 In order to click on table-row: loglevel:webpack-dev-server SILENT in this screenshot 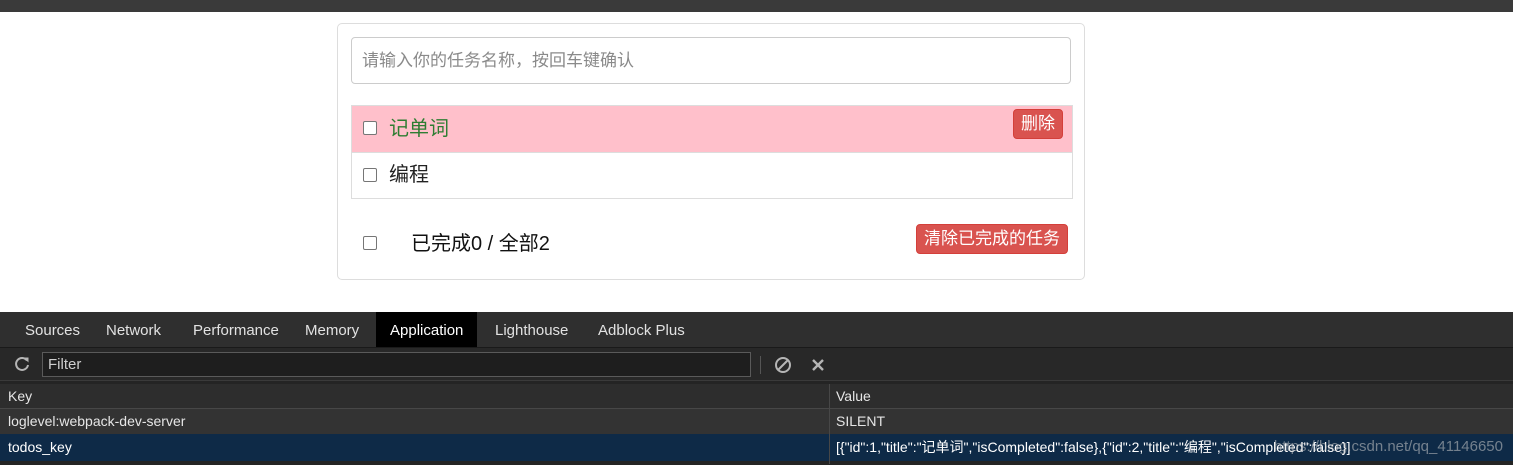, I will do `click(756, 421)`.